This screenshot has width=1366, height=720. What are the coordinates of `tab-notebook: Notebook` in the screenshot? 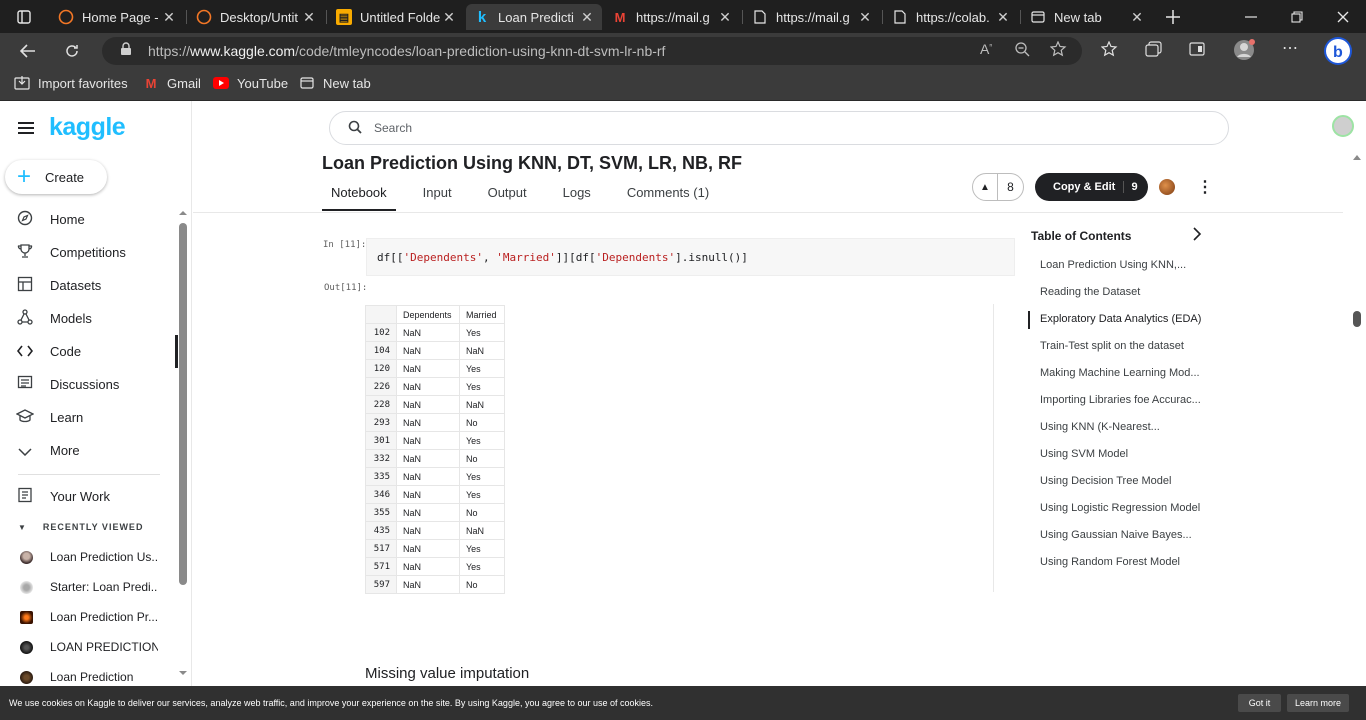 It's located at (359, 198).